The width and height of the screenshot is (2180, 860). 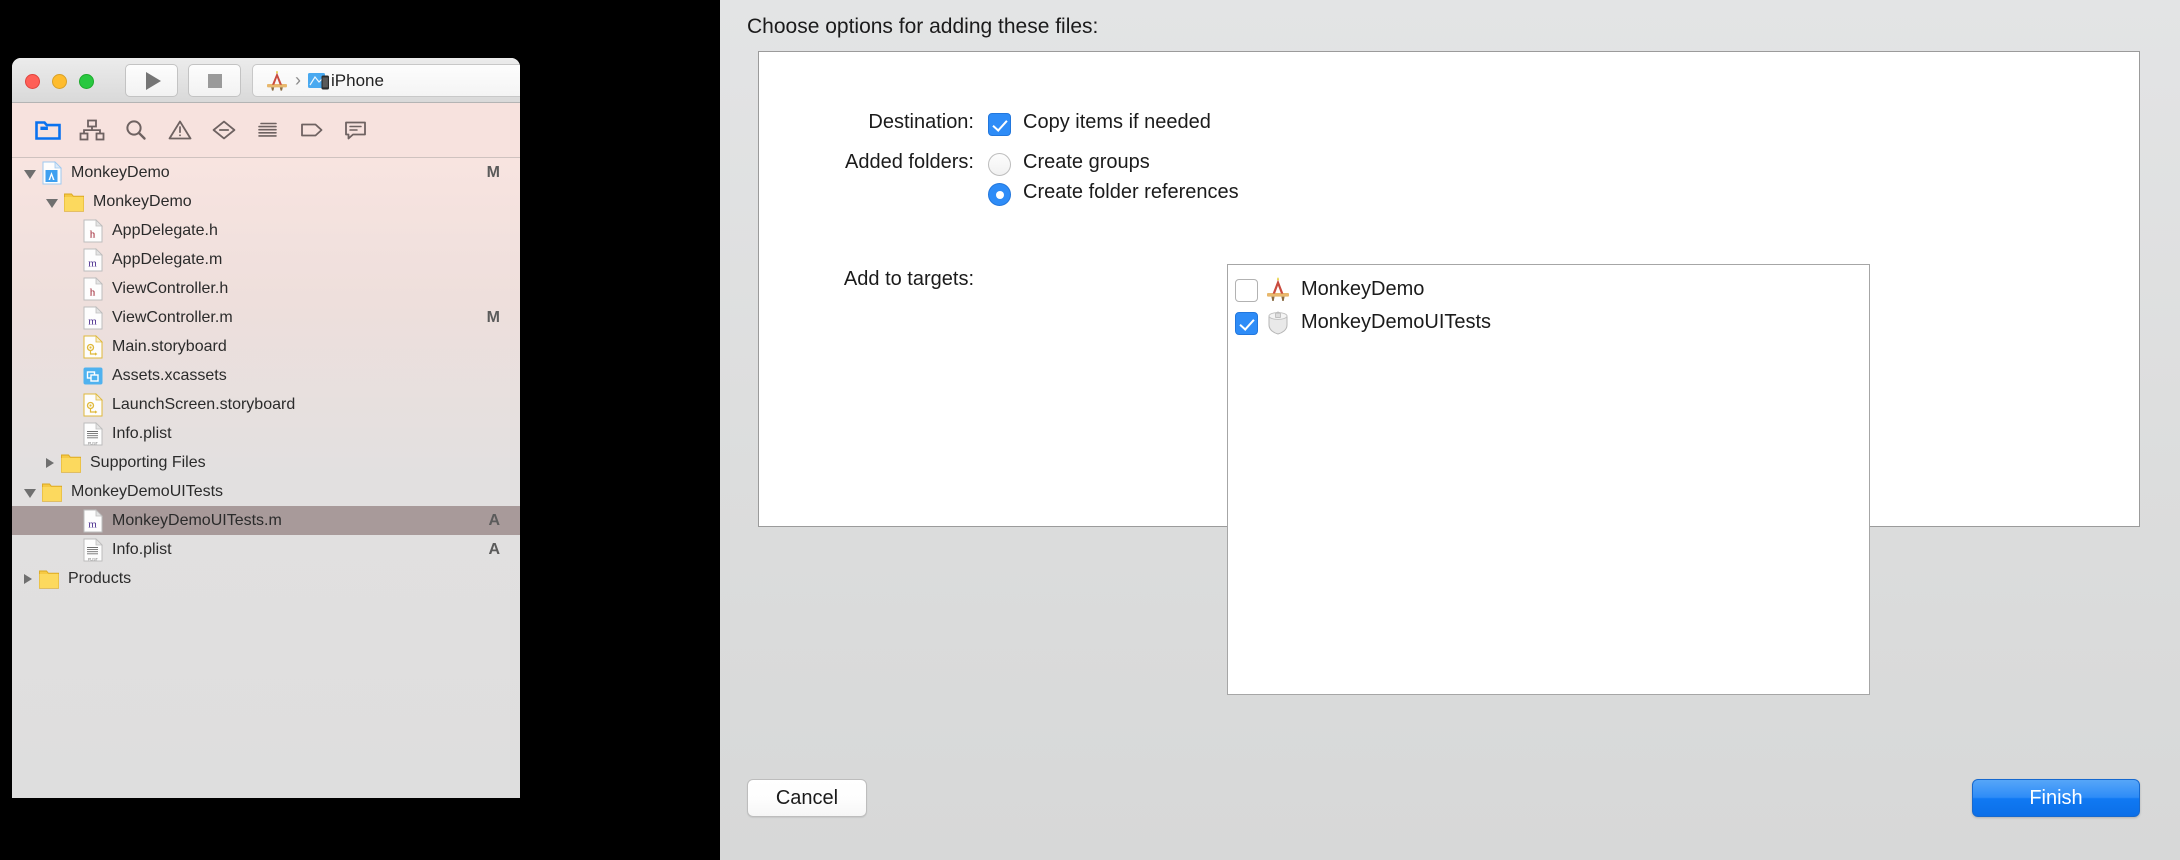 I want to click on tree-row: h ViewController.h, so click(x=266, y=288).